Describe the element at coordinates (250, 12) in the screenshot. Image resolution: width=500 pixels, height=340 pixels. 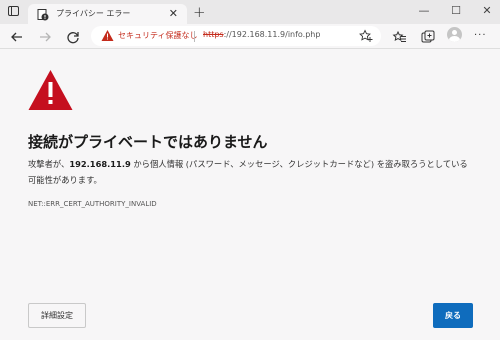
I see `tab-strip: プライバシー エラー ✕ + — ☐ ✕` at that location.